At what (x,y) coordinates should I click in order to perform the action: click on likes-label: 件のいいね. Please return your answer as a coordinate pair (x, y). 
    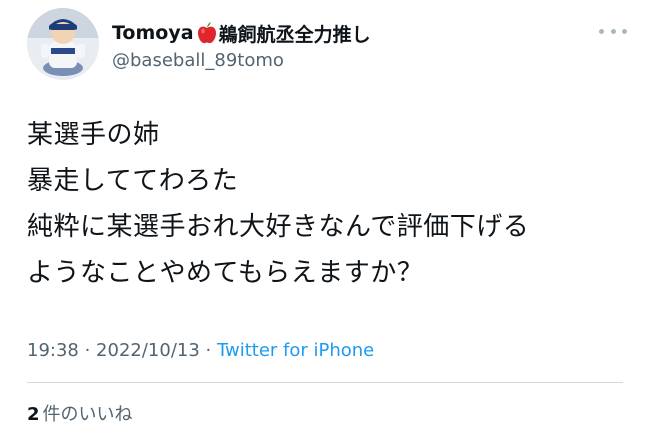
    Looking at the image, I should click on (87, 414).